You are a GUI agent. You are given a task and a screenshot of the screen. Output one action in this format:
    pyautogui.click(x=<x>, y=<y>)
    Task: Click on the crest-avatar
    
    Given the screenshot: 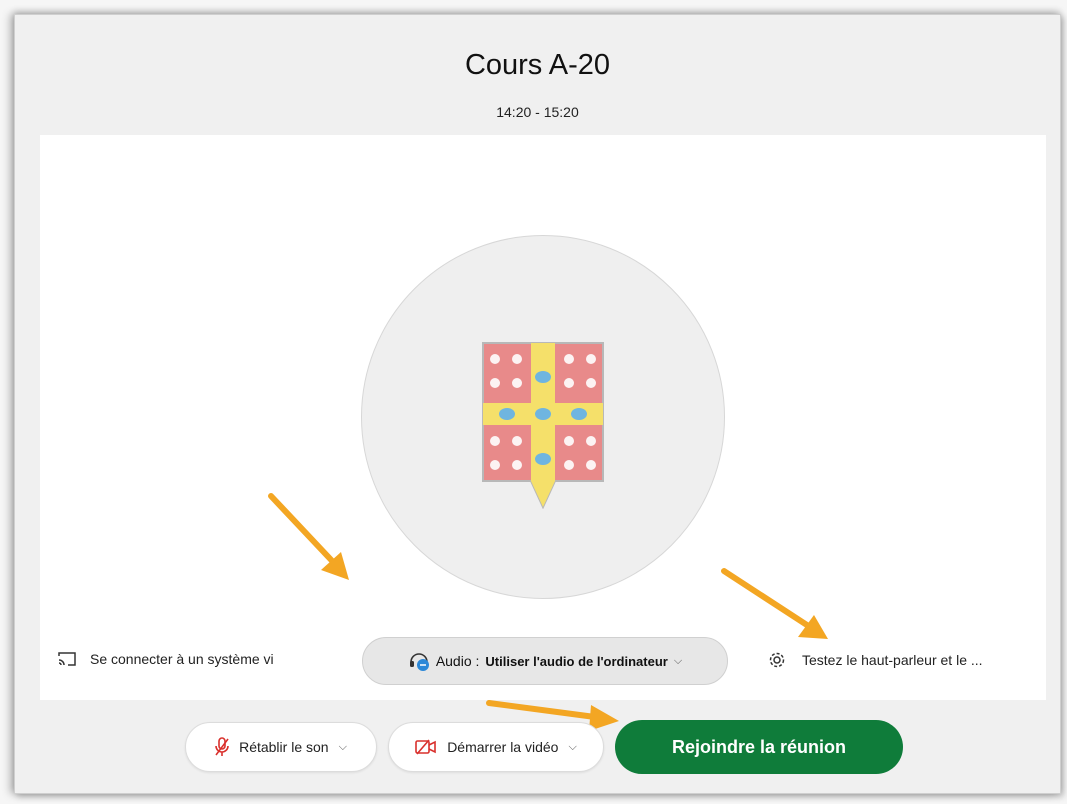 What is the action you would take?
    pyautogui.click(x=543, y=425)
    